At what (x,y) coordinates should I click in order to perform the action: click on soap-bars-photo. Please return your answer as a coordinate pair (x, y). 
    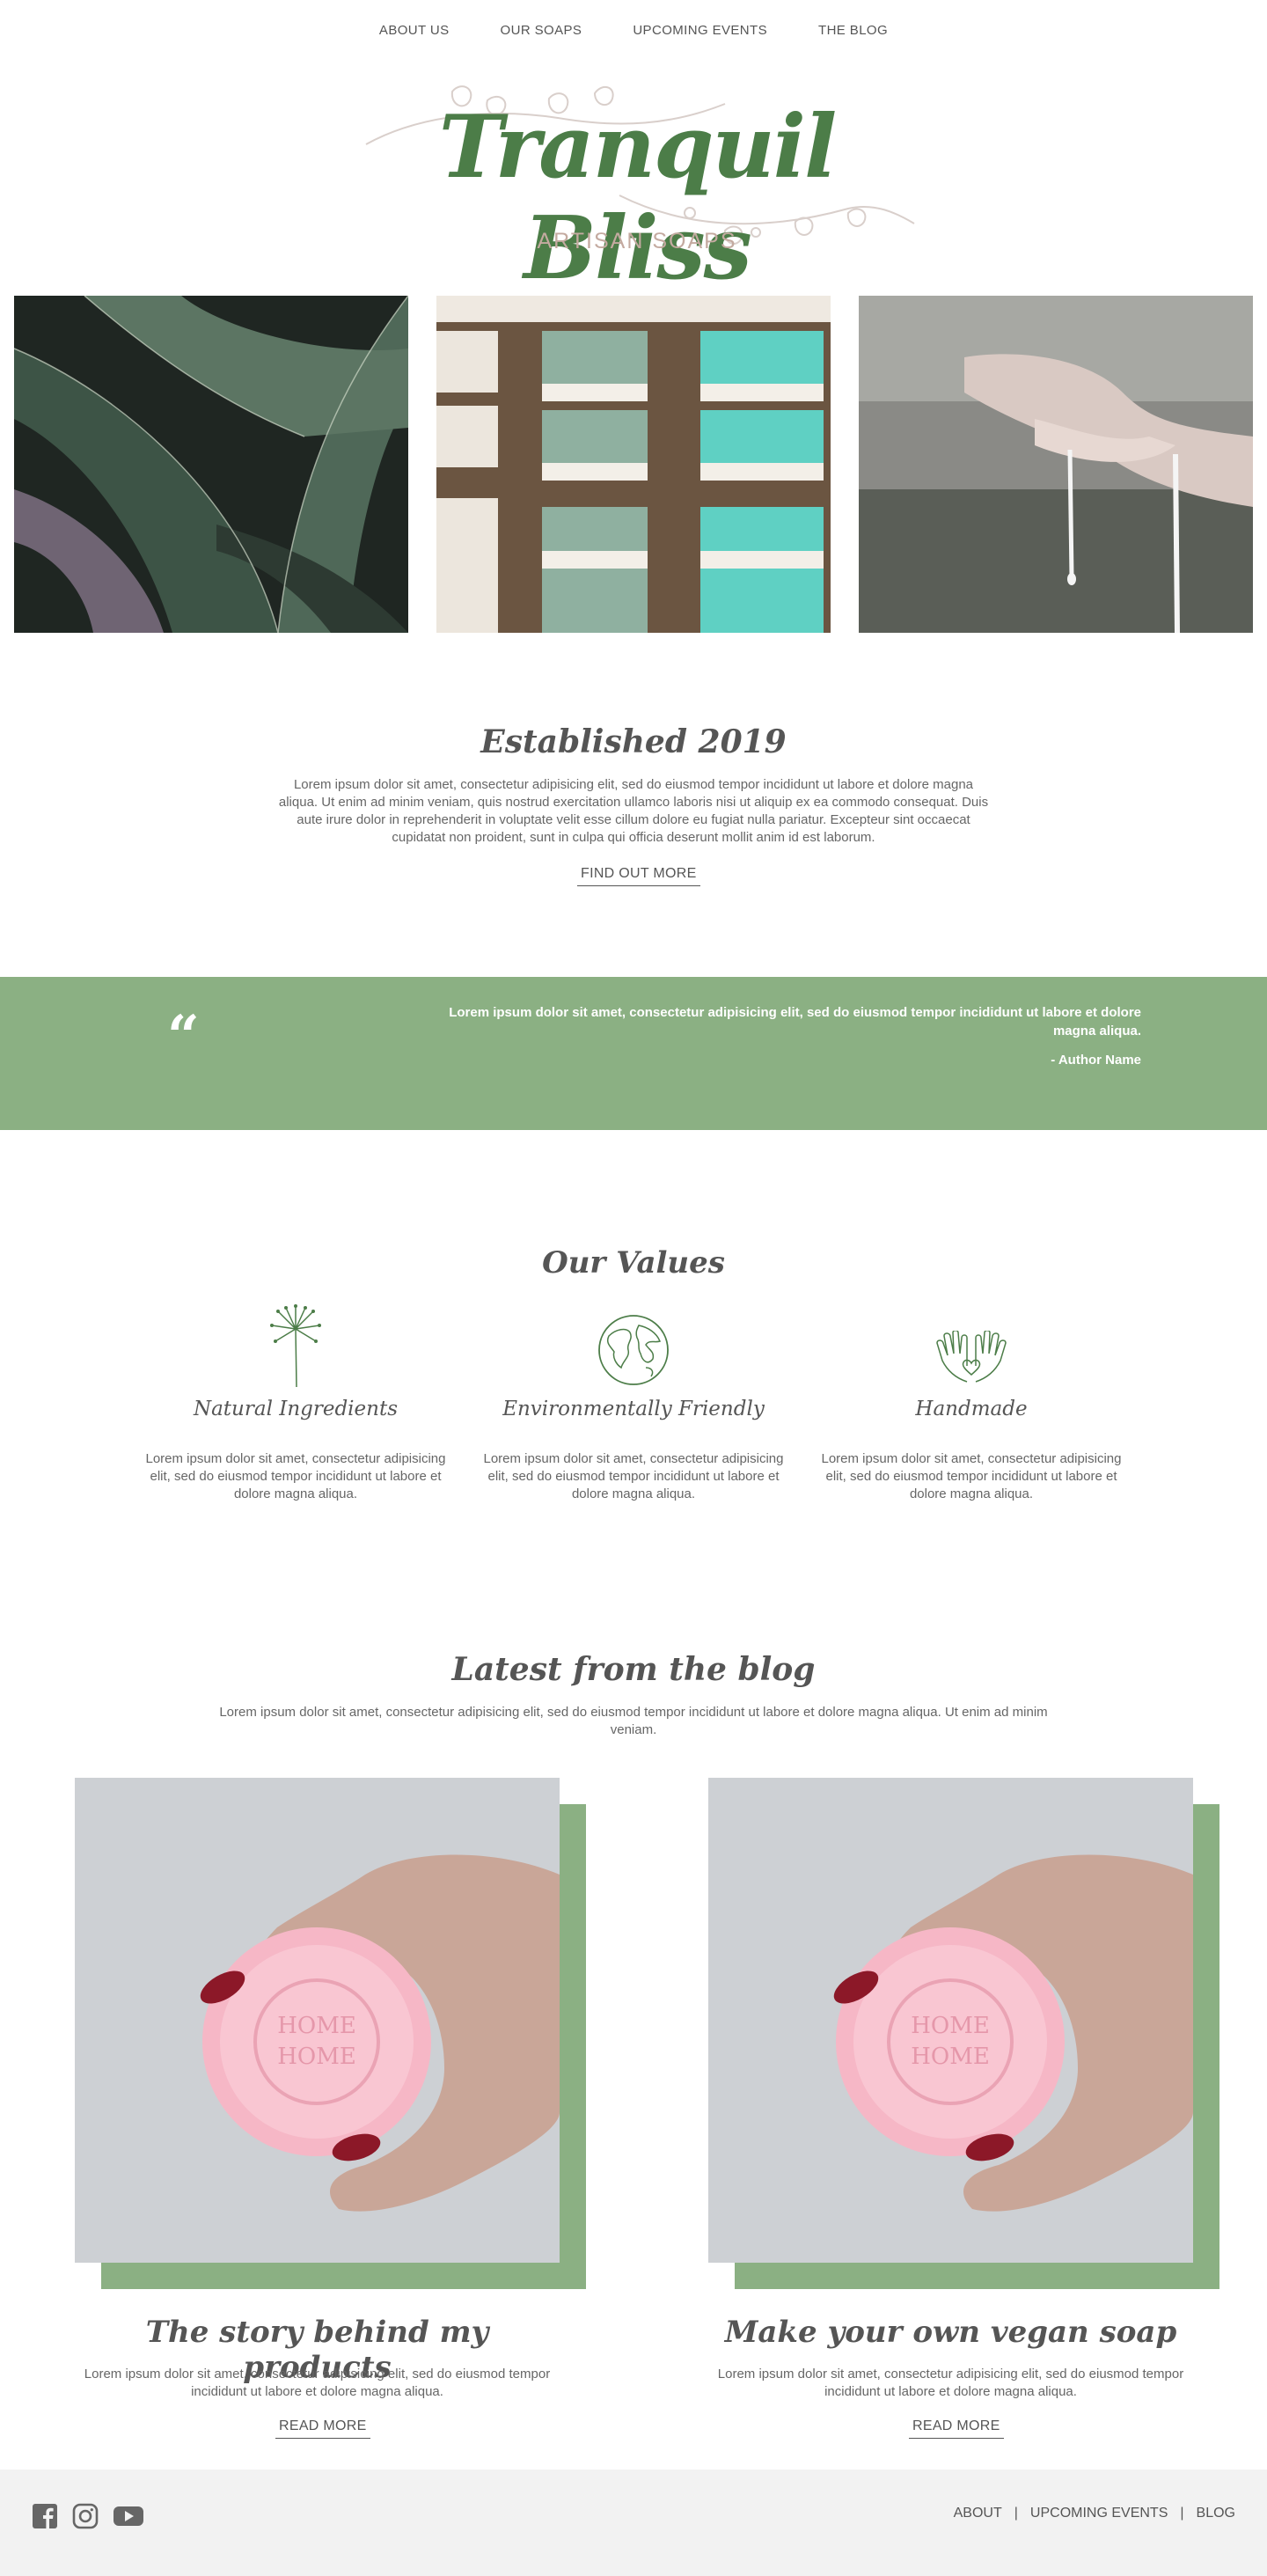
    Looking at the image, I should click on (633, 464).